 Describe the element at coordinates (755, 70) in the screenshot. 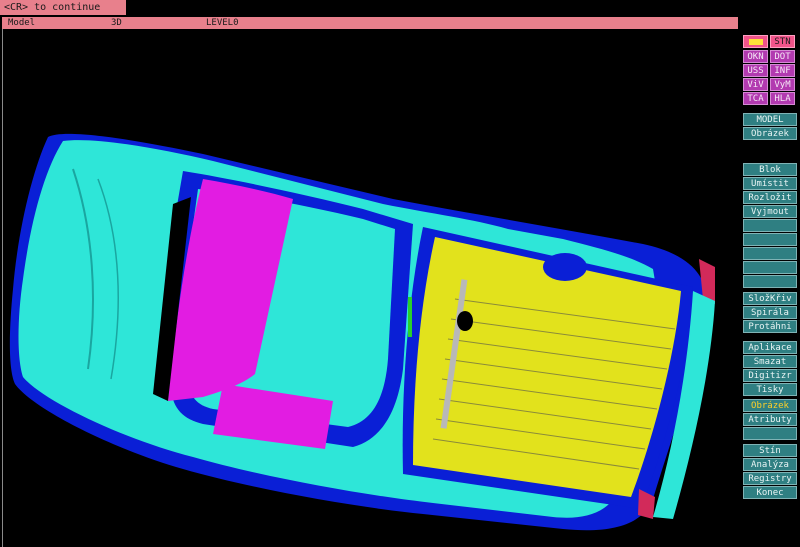

I see `uss-button: USS` at that location.